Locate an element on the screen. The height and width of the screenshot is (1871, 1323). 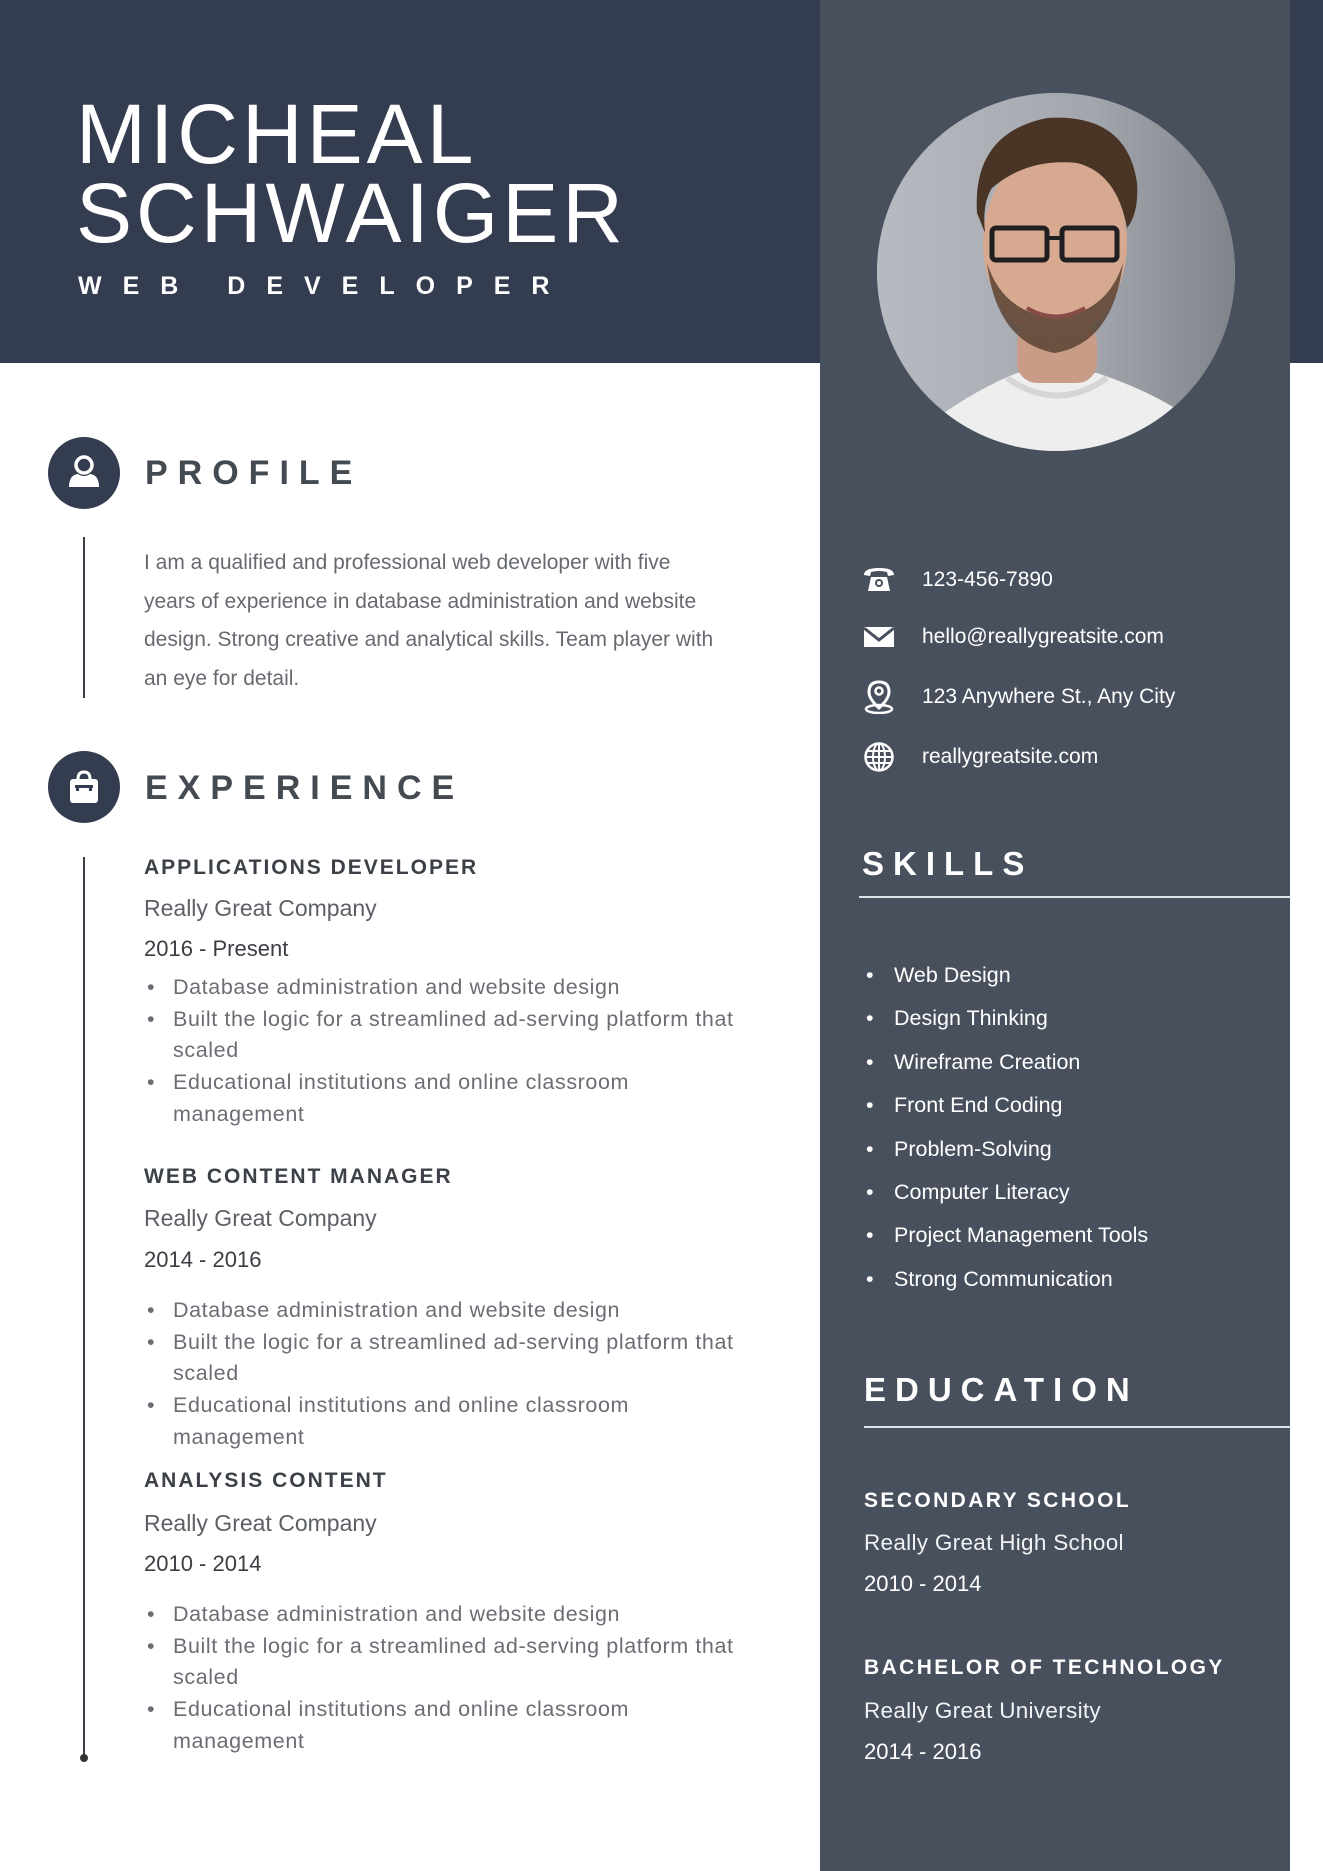
job-dates: 2016 - Present is located at coordinates (216, 948).